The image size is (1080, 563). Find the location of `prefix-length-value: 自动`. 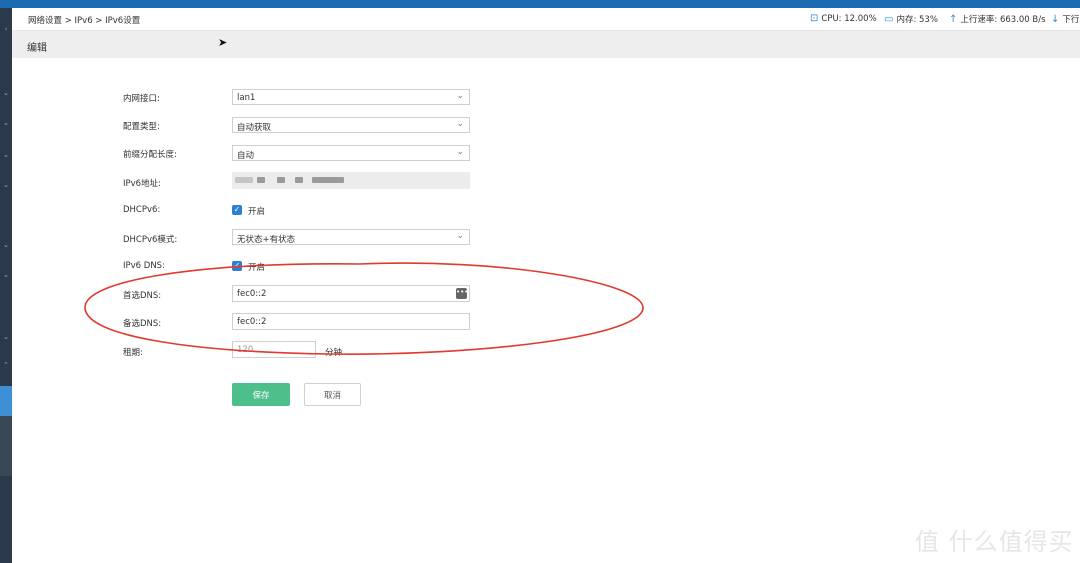

prefix-length-value: 自动 is located at coordinates (246, 156).